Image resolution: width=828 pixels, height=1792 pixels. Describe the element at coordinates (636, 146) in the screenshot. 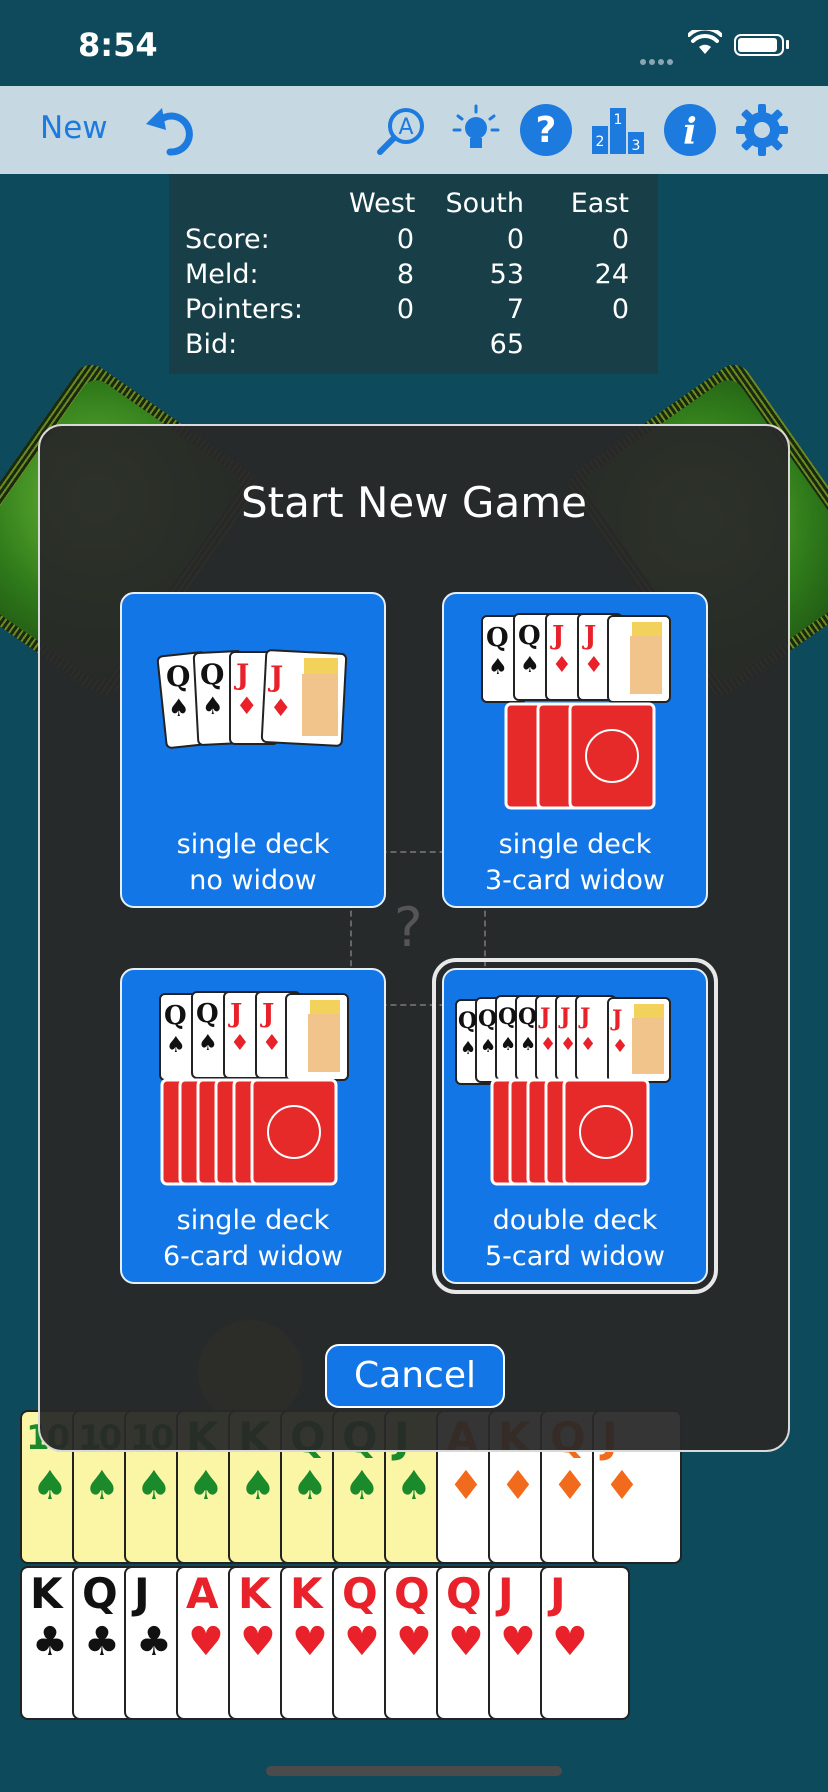

I see `svg-text: 3` at that location.